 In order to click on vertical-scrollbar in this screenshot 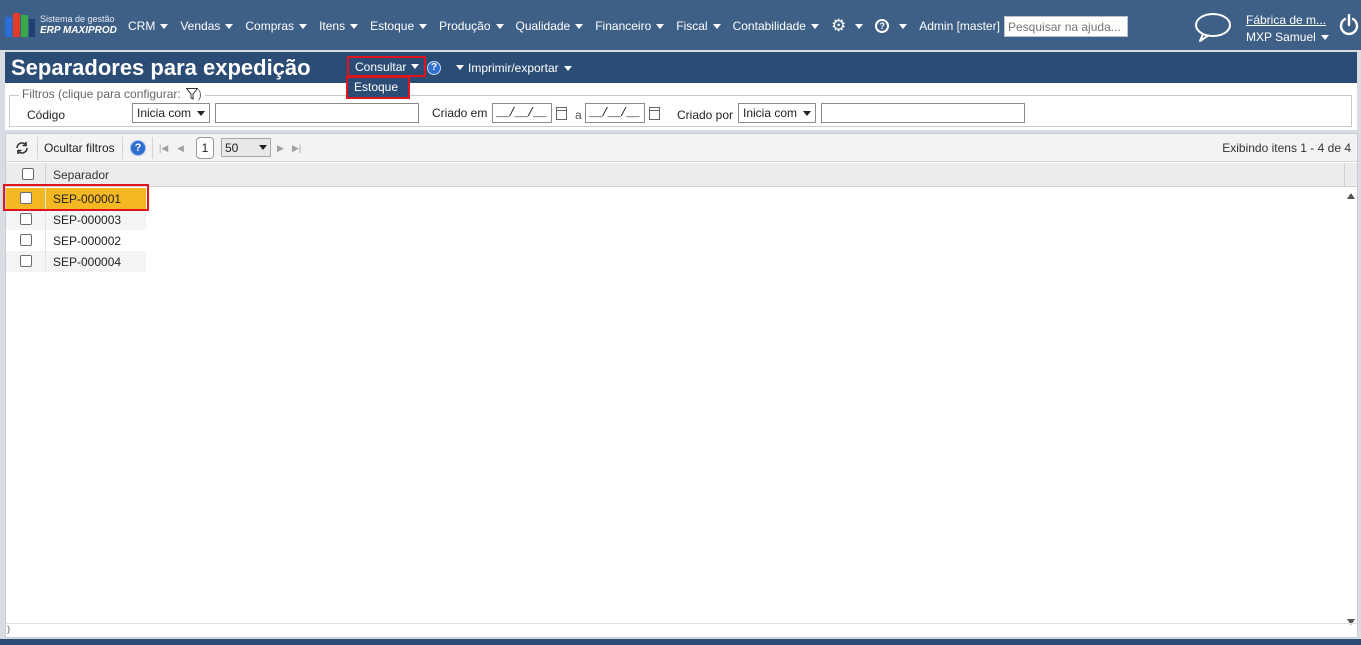, I will do `click(1350, 406)`.